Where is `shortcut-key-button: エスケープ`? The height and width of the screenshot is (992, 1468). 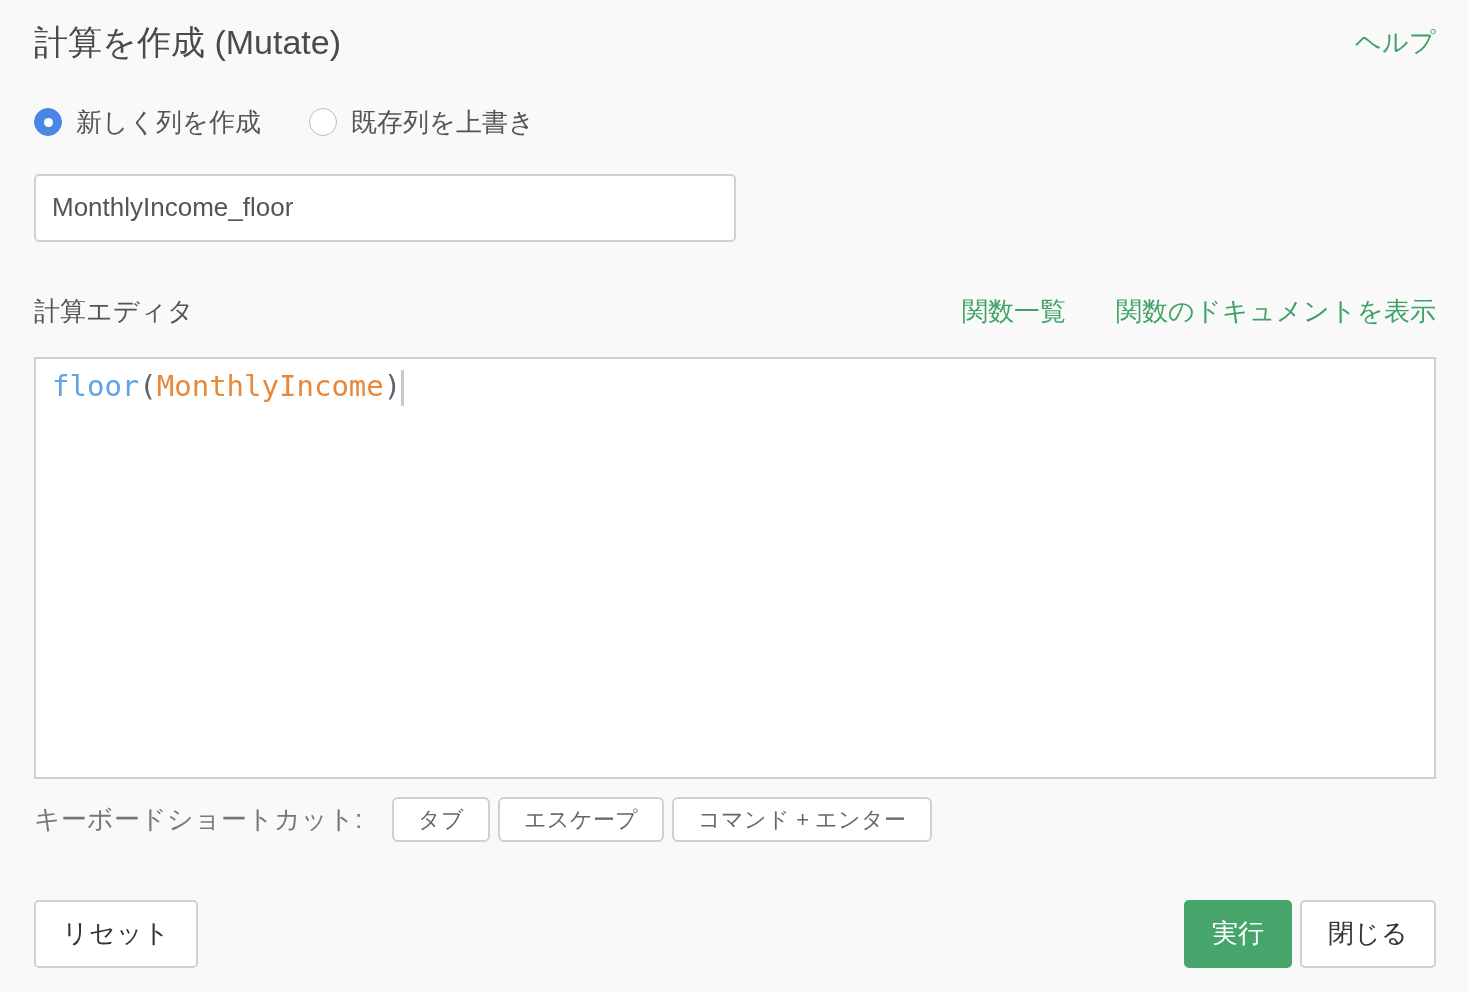 shortcut-key-button: エスケープ is located at coordinates (581, 819).